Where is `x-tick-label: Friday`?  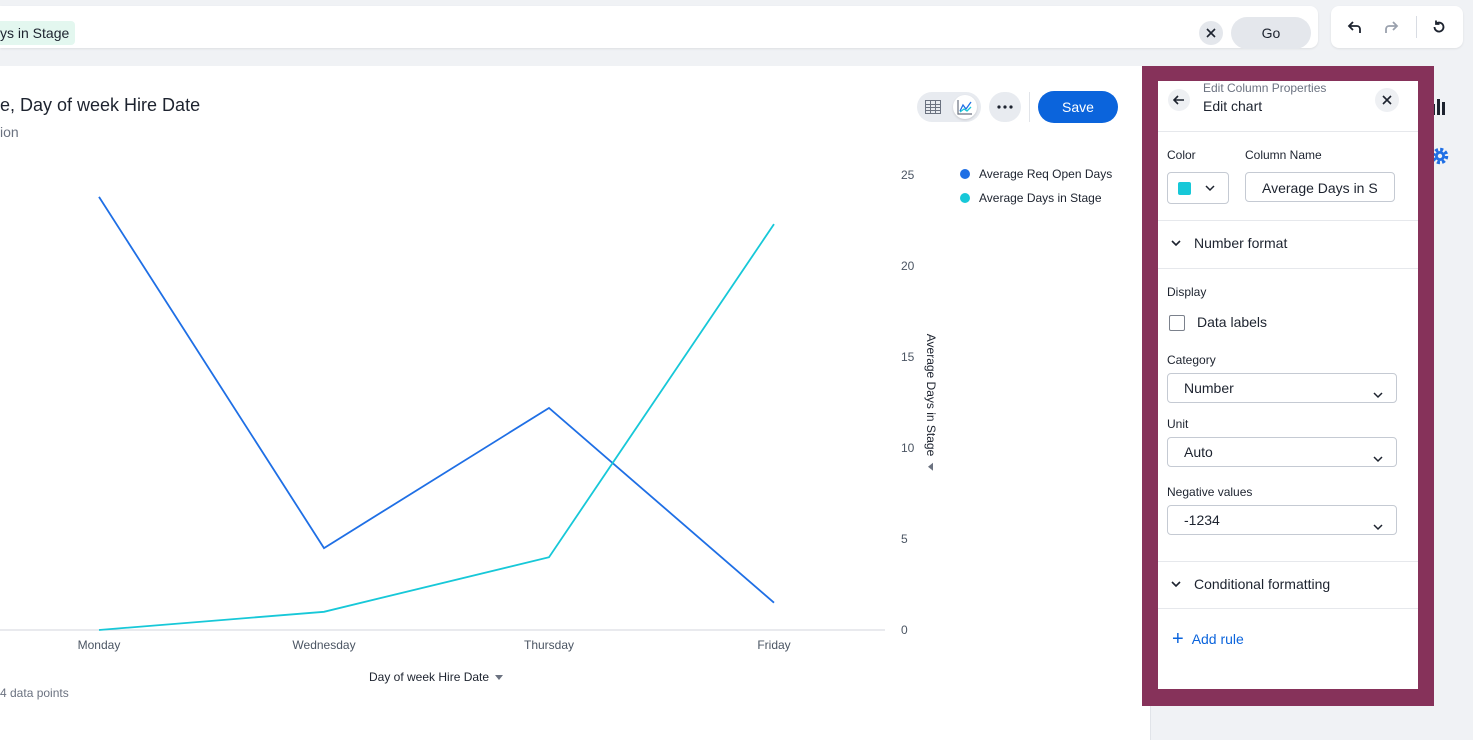 x-tick-label: Friday is located at coordinates (773, 645).